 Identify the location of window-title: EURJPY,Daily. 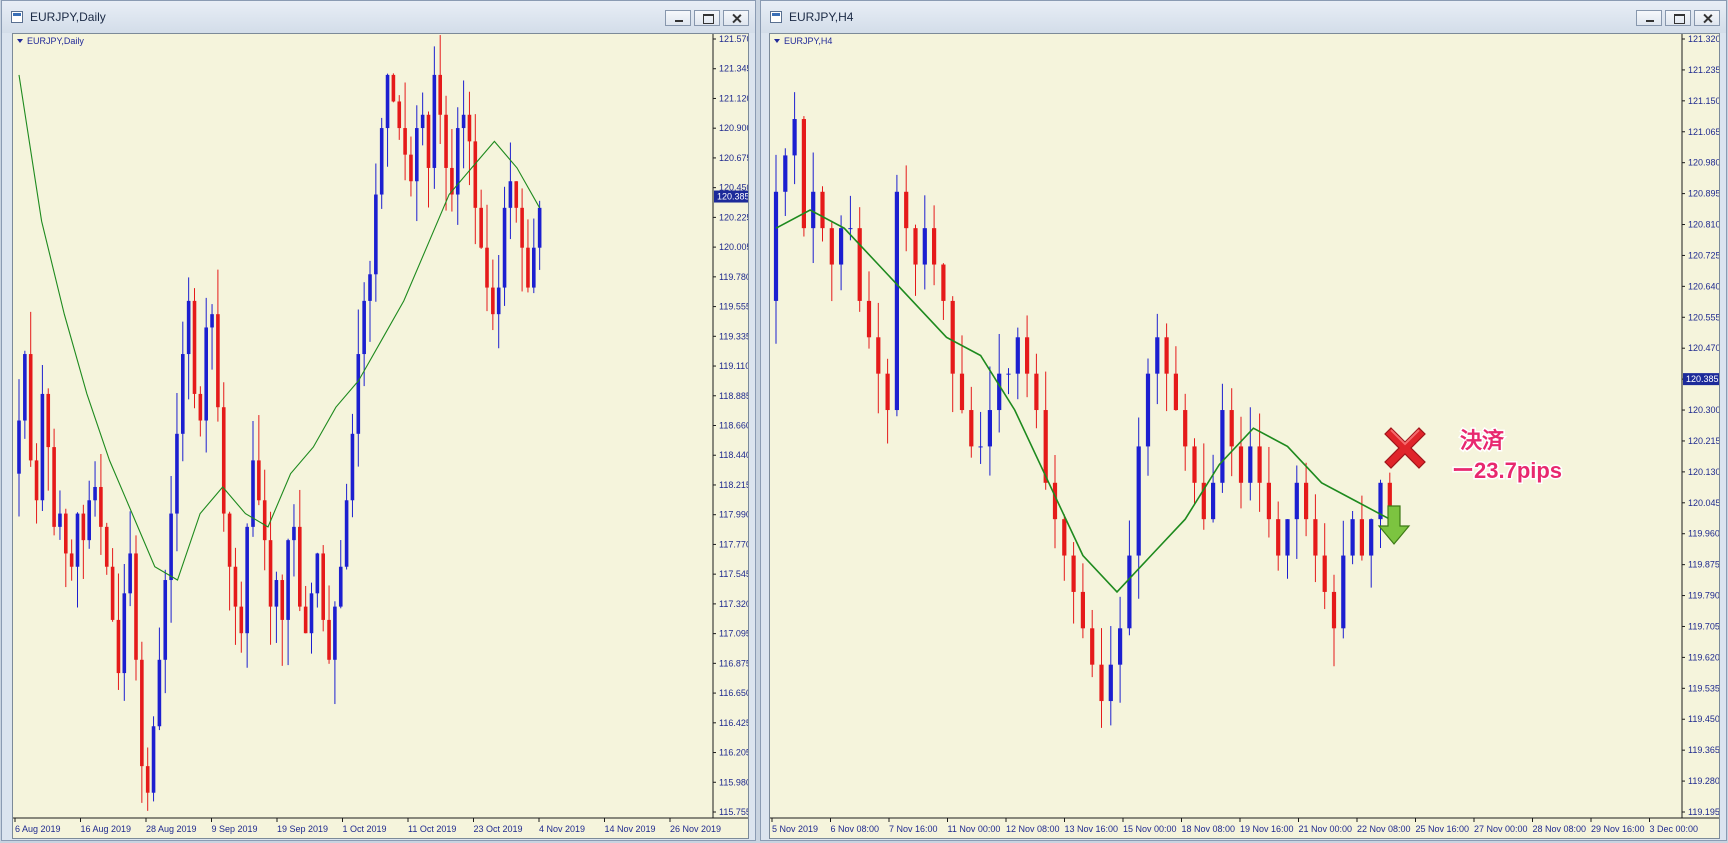
(68, 17).